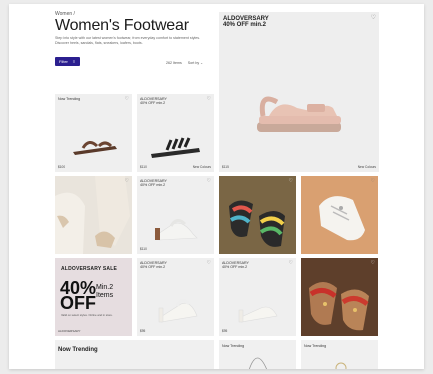 This screenshot has height=374, width=433. What do you see at coordinates (134, 354) in the screenshot?
I see `trending-banner: Now Trending` at bounding box center [134, 354].